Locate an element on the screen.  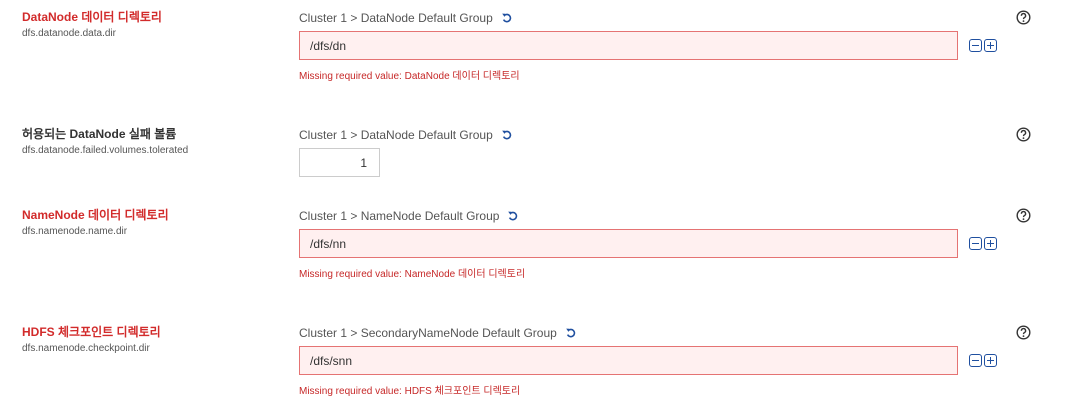
config-display-name: 허용되는 DataNode 실패 볼륨 is located at coordinates (99, 134).